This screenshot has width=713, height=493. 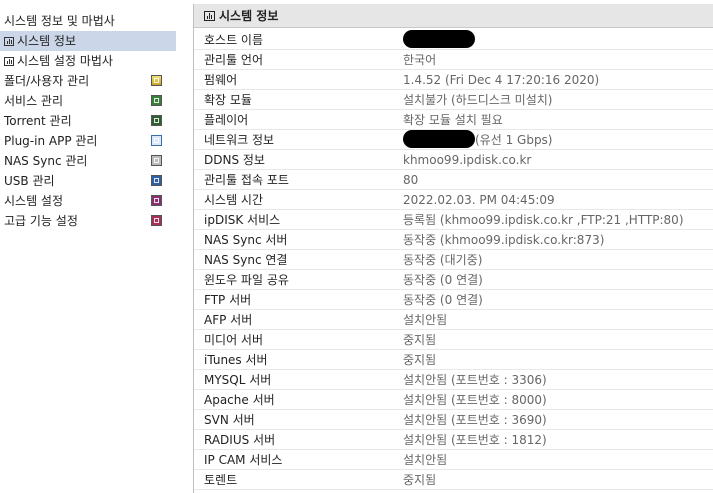 I want to click on row-label: DDNS 정보, so click(x=234, y=160).